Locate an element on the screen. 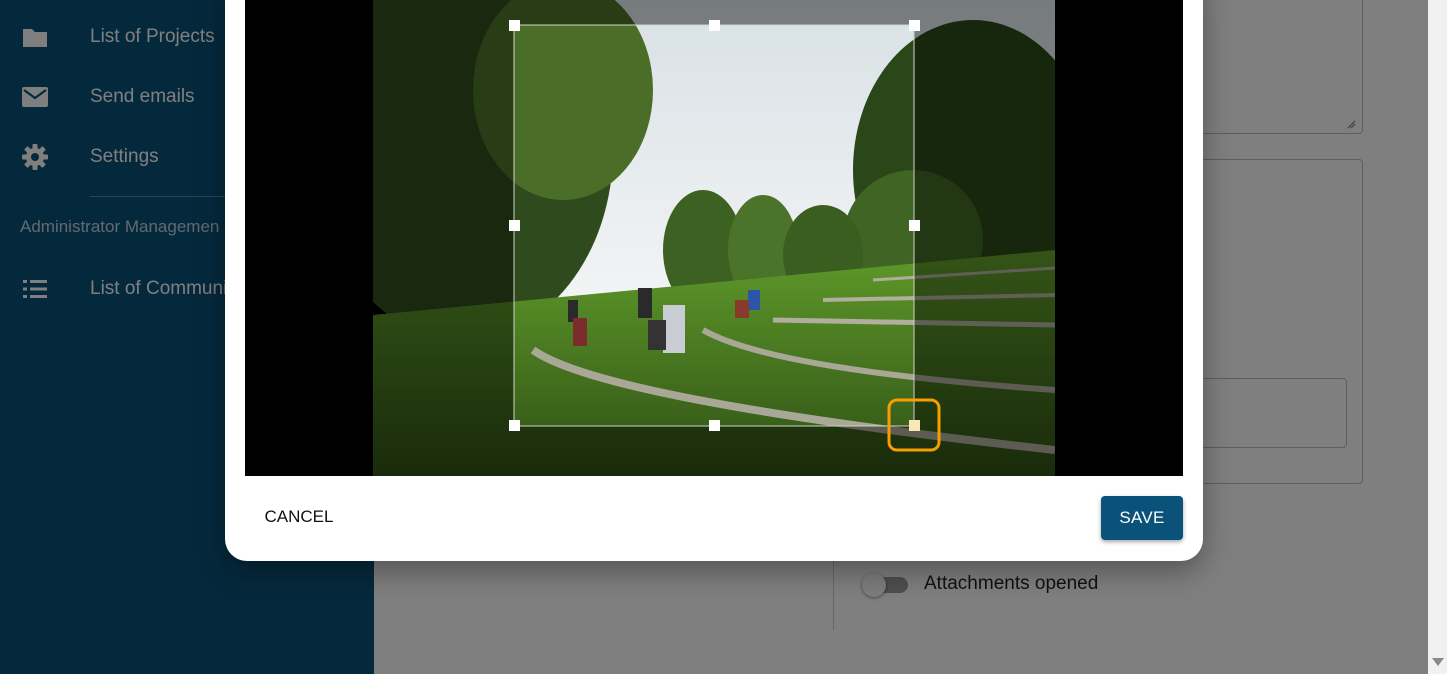 The width and height of the screenshot is (1447, 674). cancel-button: CANCEL is located at coordinates (299, 517).